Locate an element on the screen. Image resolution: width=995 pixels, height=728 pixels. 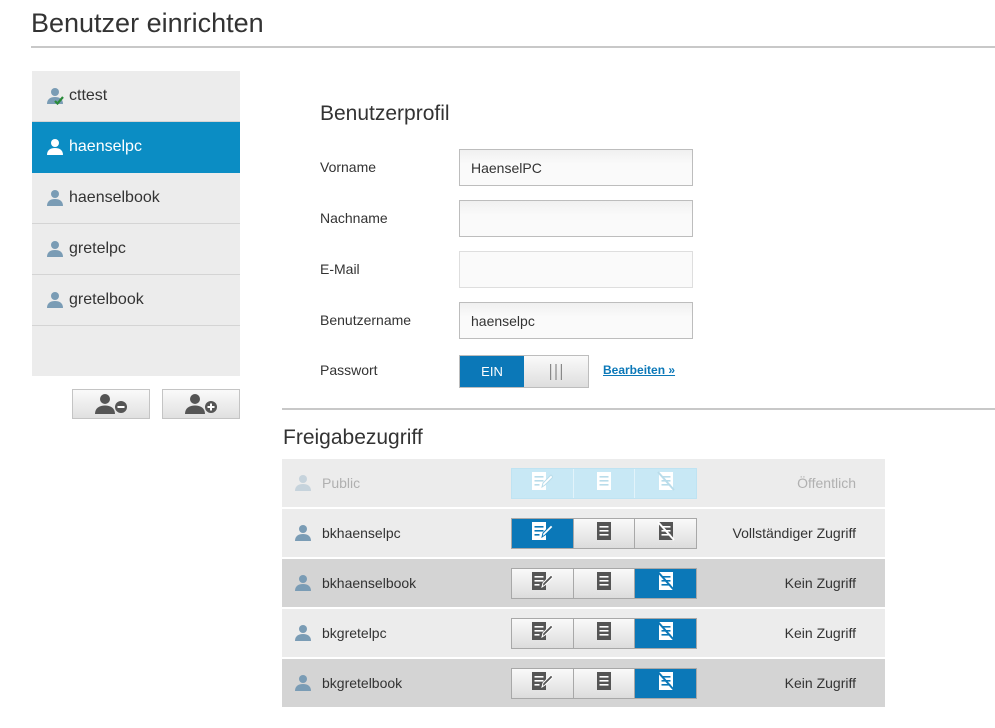
share-row: Public Öffentlich is located at coordinates (583, 483).